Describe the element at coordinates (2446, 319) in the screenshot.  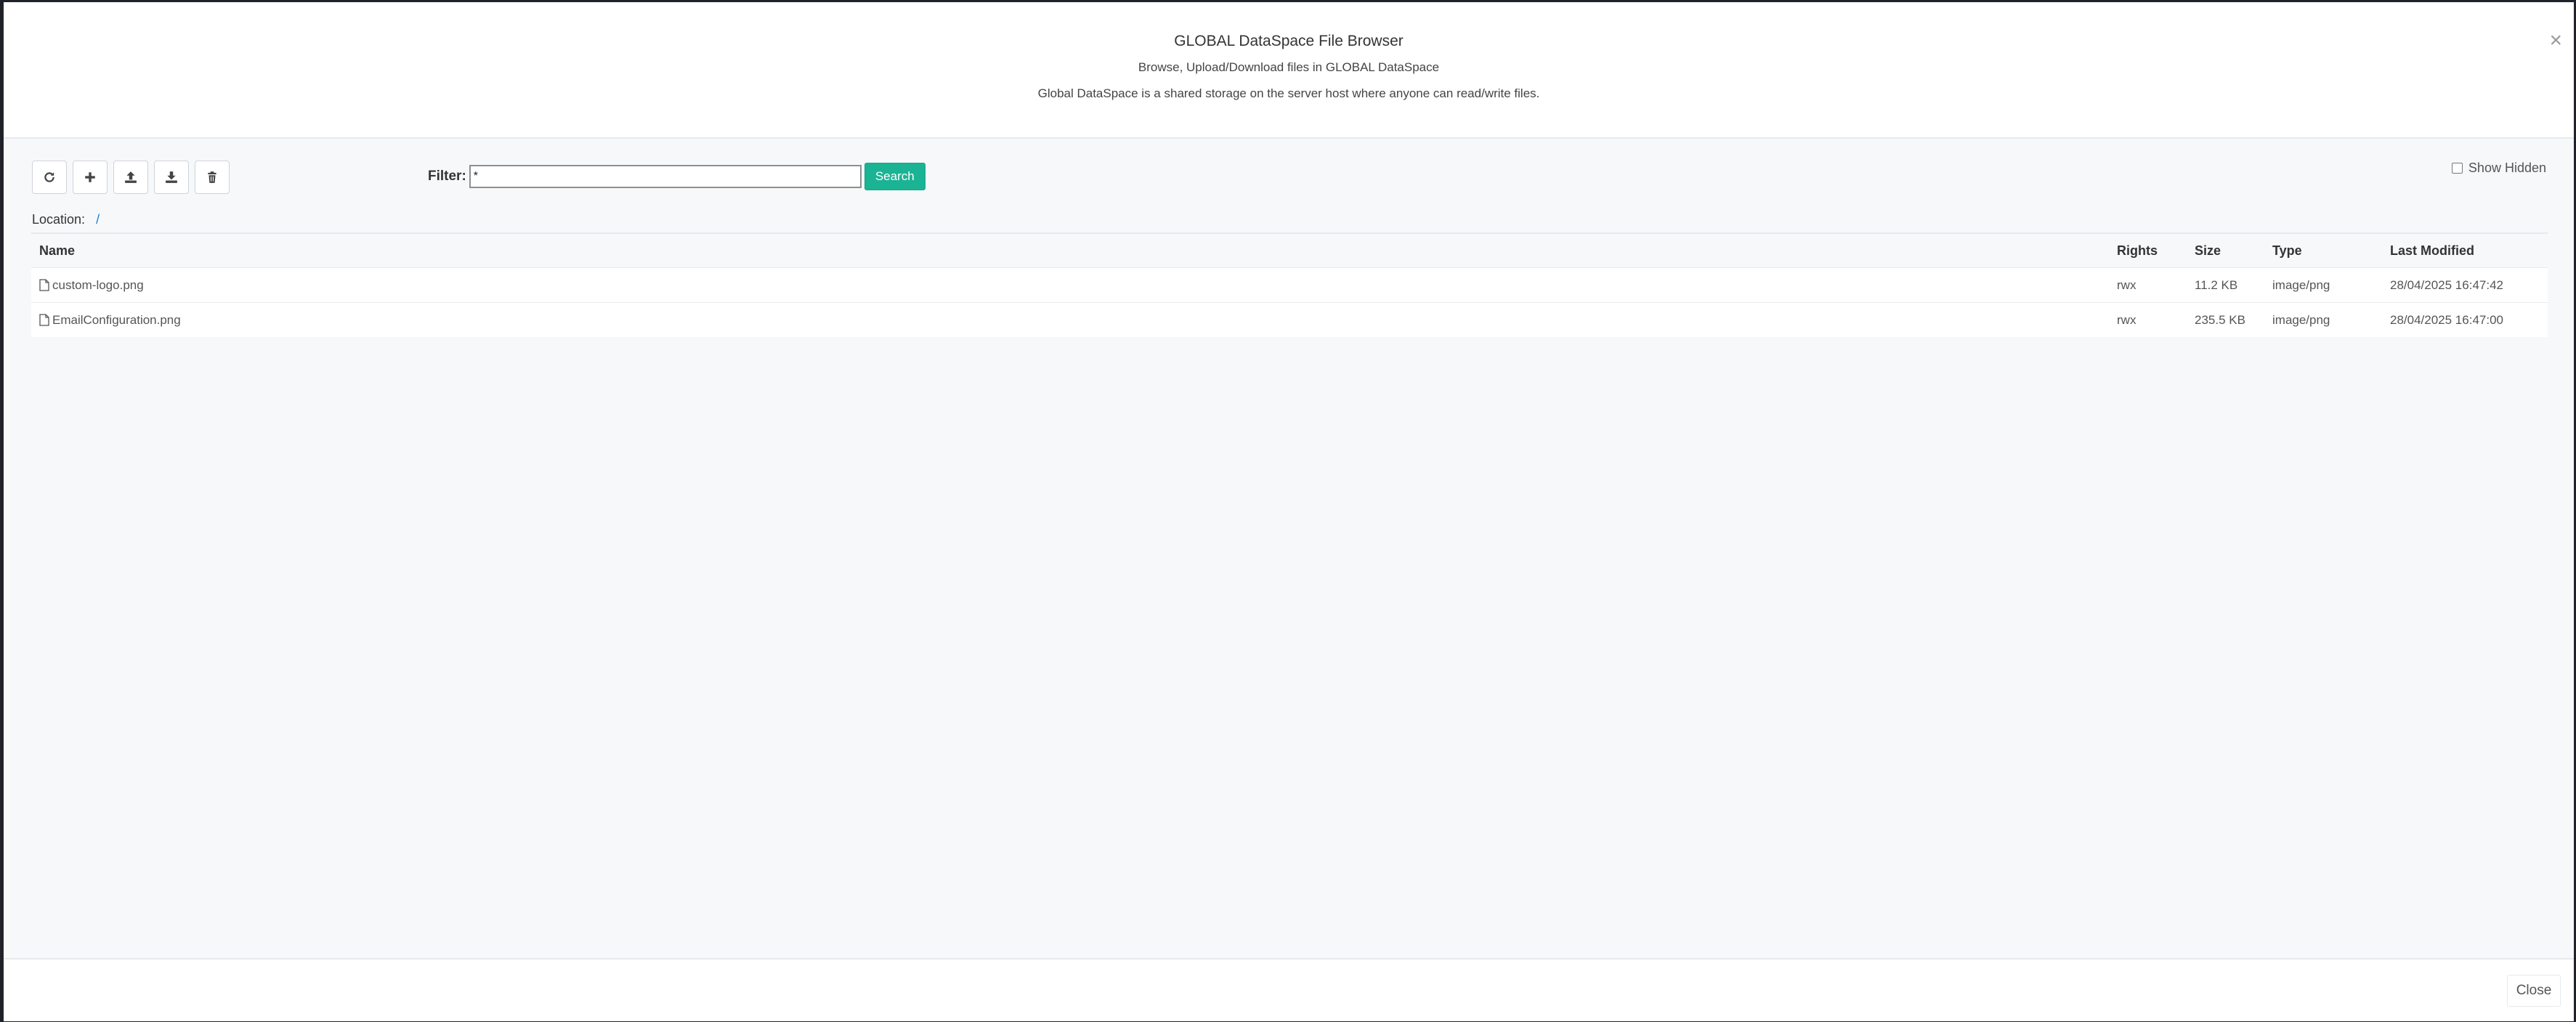
I see `file-modified: 28/04/2025 16:47:00` at that location.